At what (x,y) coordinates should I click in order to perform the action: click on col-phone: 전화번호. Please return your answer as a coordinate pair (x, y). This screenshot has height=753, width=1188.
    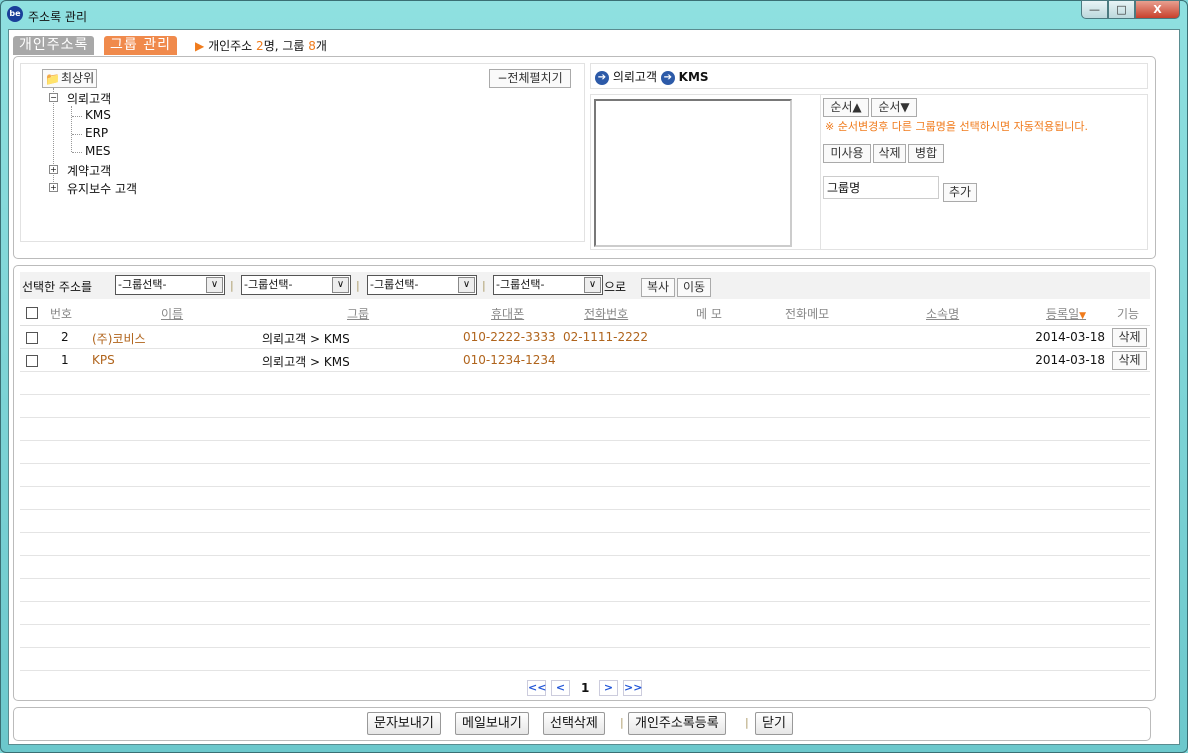
    Looking at the image, I should click on (606, 313).